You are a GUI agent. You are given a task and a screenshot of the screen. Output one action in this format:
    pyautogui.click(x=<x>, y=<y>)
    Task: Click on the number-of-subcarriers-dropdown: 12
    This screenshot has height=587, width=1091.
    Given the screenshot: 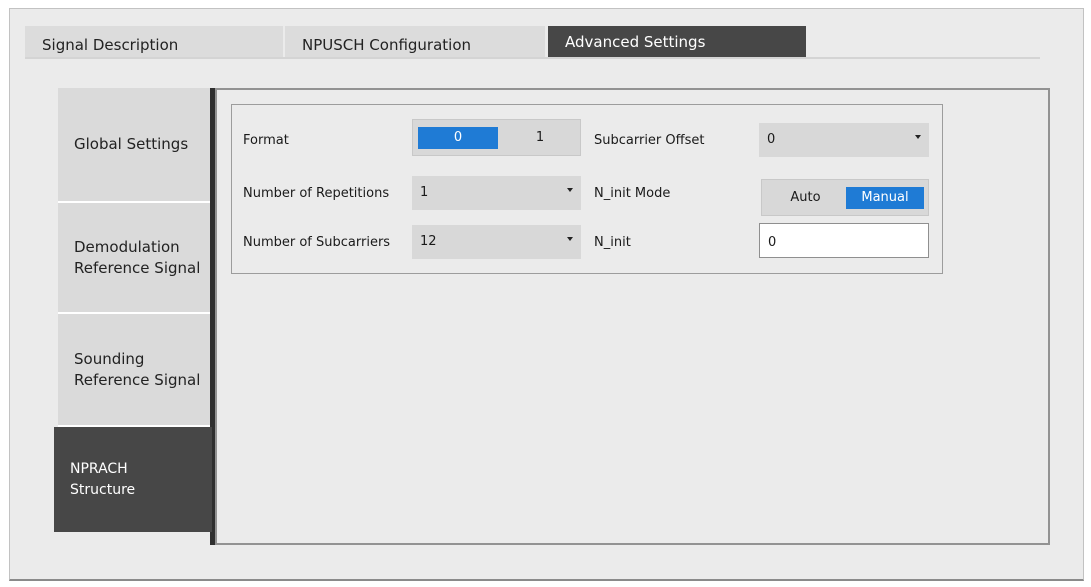 What is the action you would take?
    pyautogui.click(x=496, y=242)
    